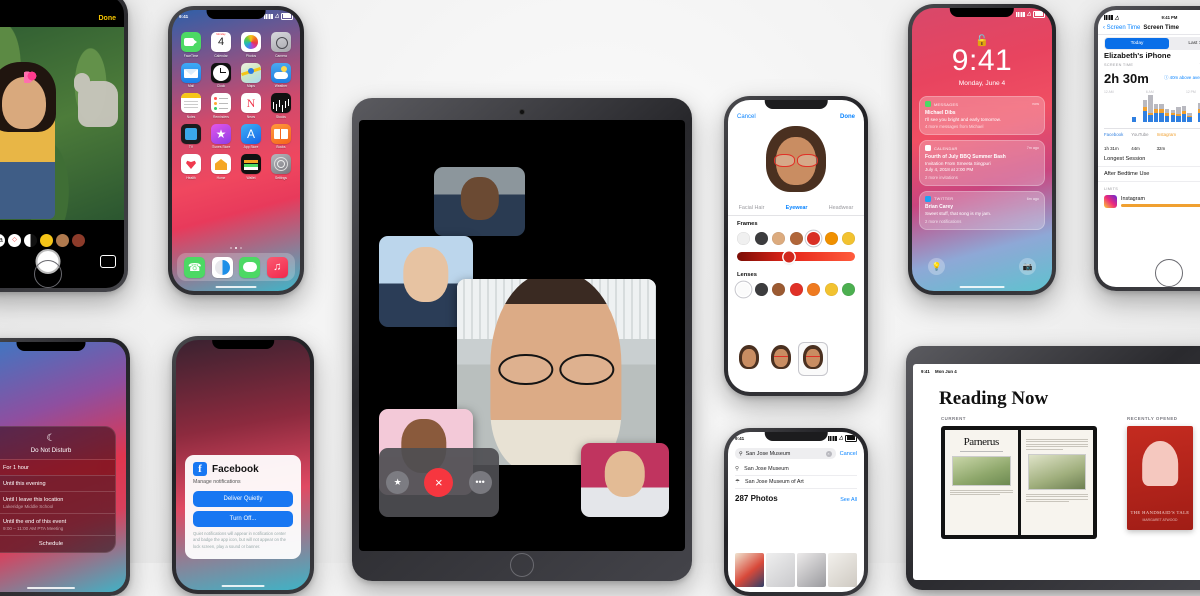 Image resolution: width=1200 pixels, height=596 pixels. Describe the element at coordinates (251, 134) in the screenshot. I see `app-store-icon: A` at that location.